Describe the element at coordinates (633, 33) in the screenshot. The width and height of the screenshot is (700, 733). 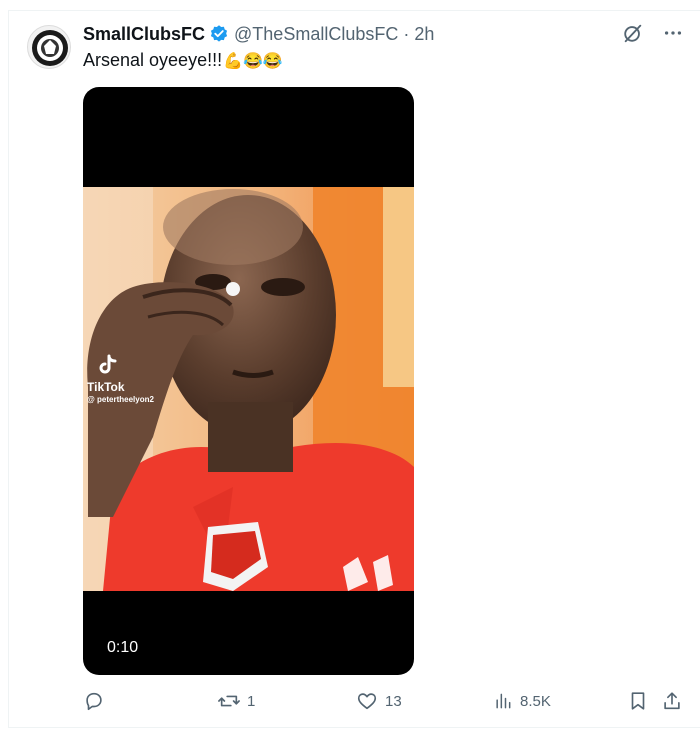
I see `grok-icon` at that location.